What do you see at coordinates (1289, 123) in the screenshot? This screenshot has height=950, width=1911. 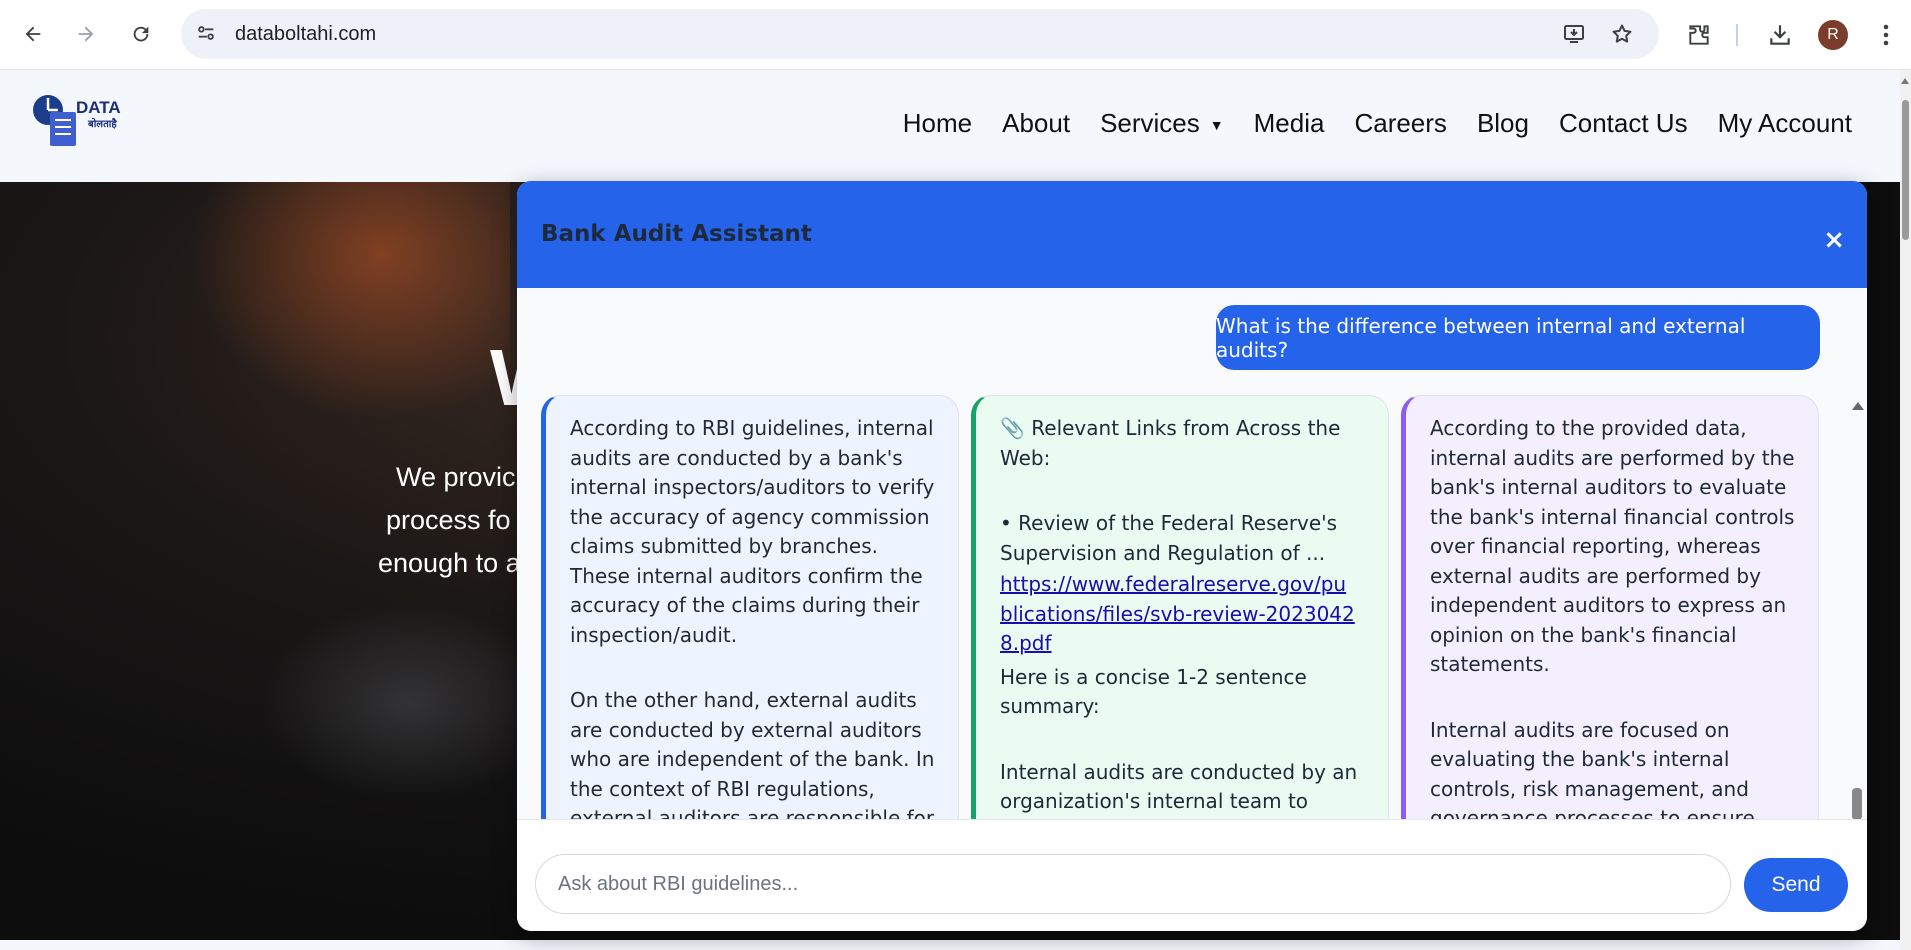 I see `nav-media: Media` at bounding box center [1289, 123].